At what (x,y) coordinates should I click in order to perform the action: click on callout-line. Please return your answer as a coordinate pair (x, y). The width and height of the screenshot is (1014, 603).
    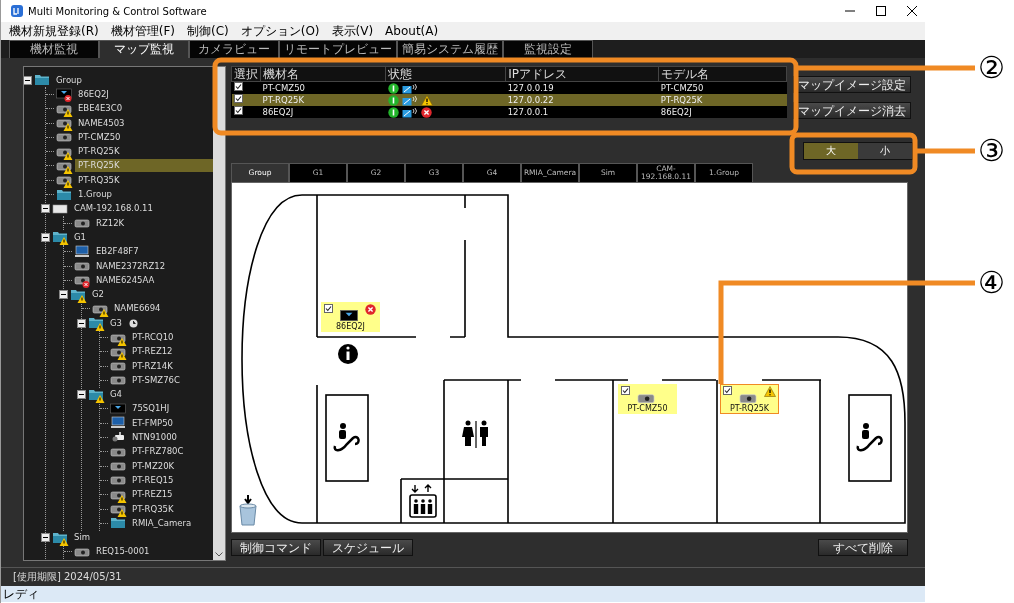
    Looking at the image, I should click on (946, 151).